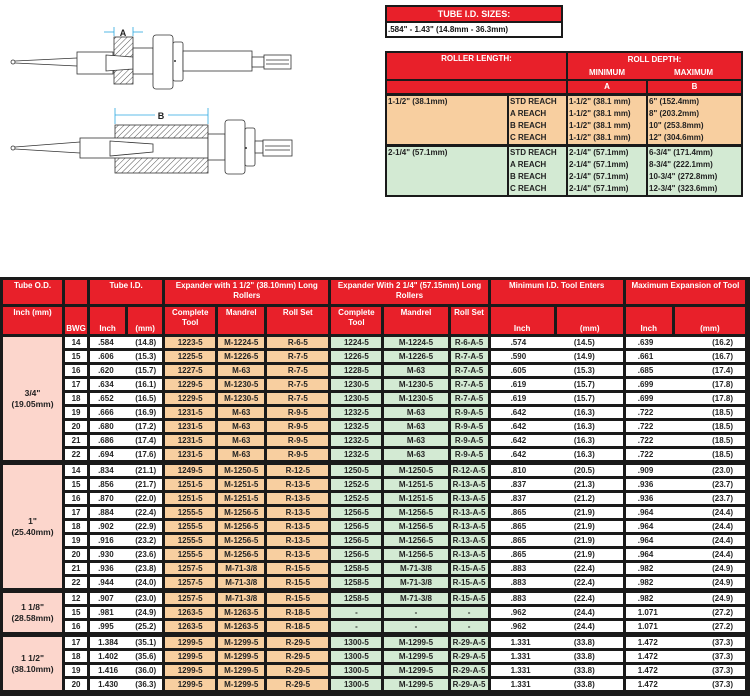 Image resolution: width=750 pixels, height=700 pixels. What do you see at coordinates (447, 118) in the screenshot?
I see `roller-length-value: 1-1/2" (38.1mm)` at bounding box center [447, 118].